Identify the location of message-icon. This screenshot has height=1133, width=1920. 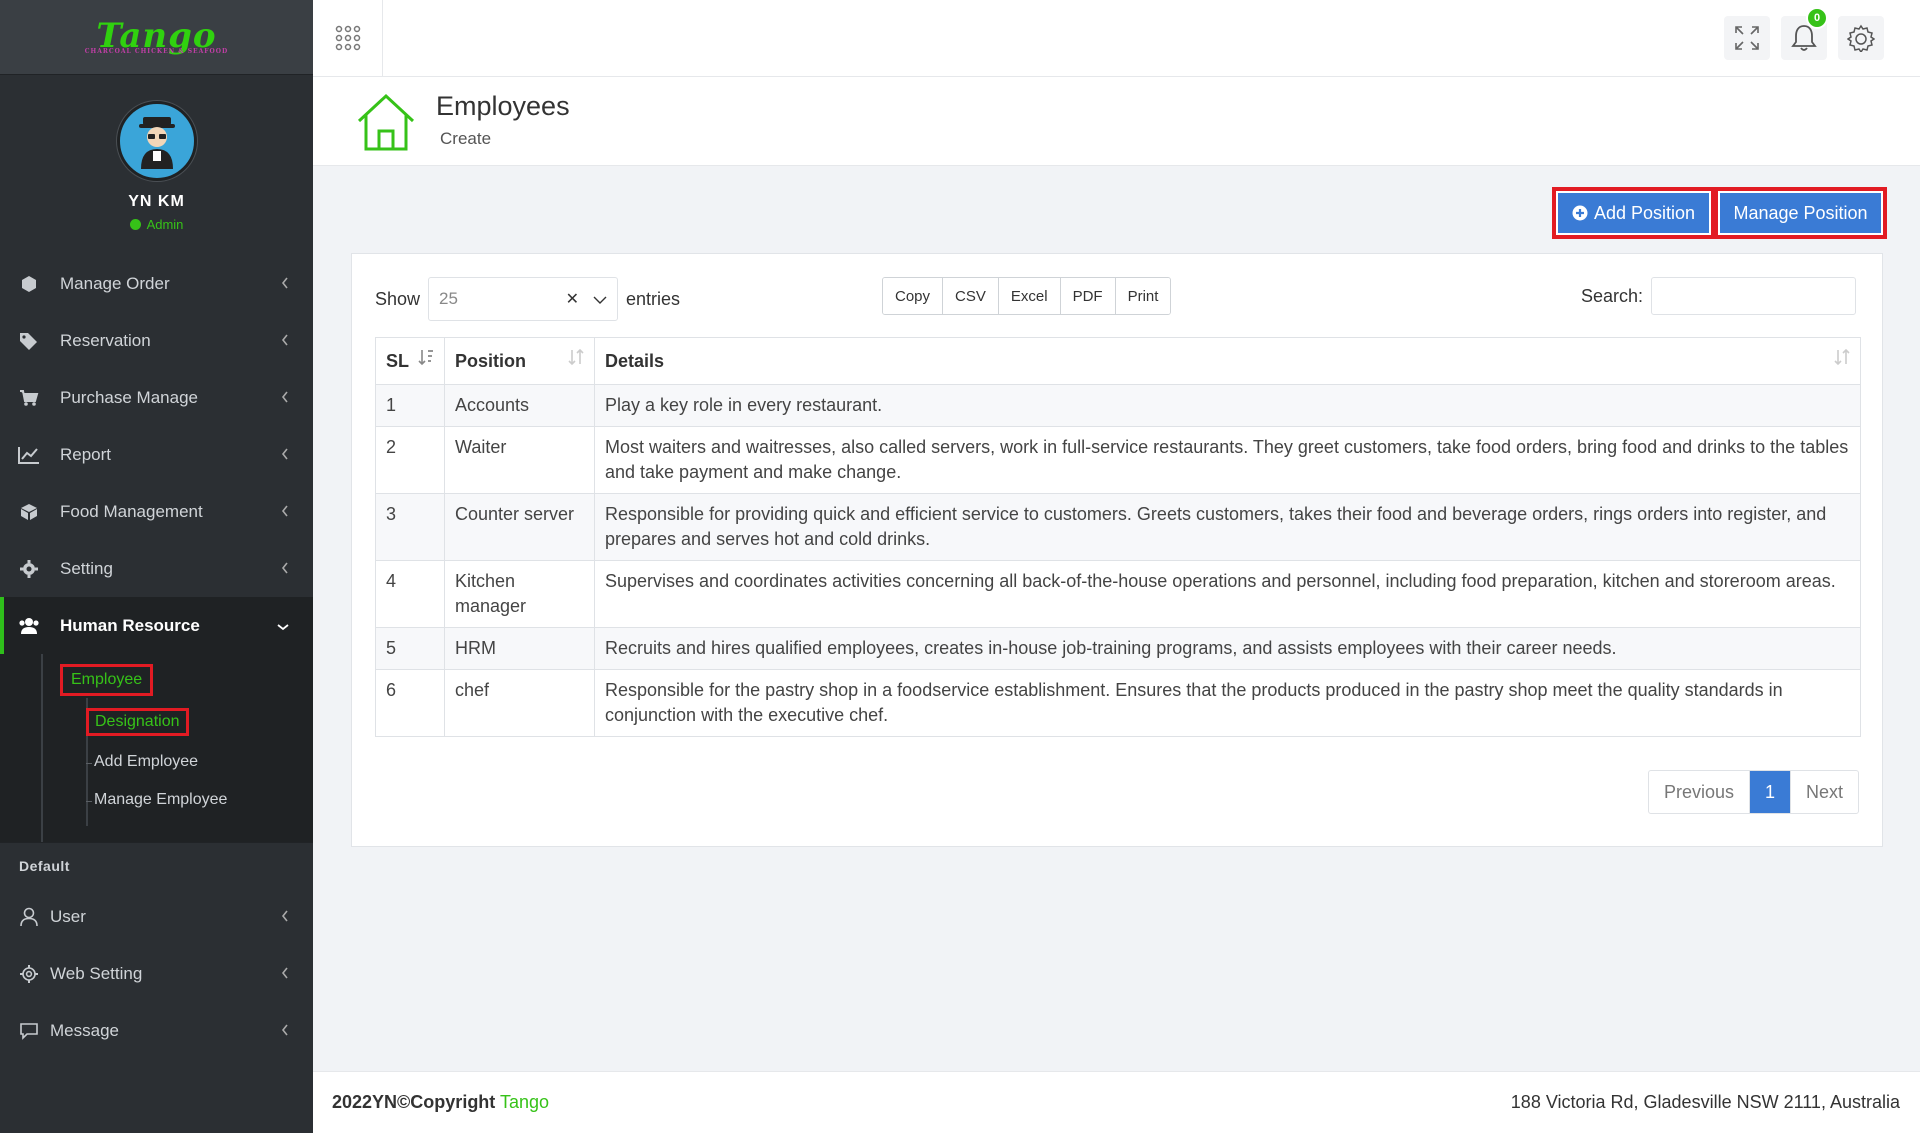
(29, 1031).